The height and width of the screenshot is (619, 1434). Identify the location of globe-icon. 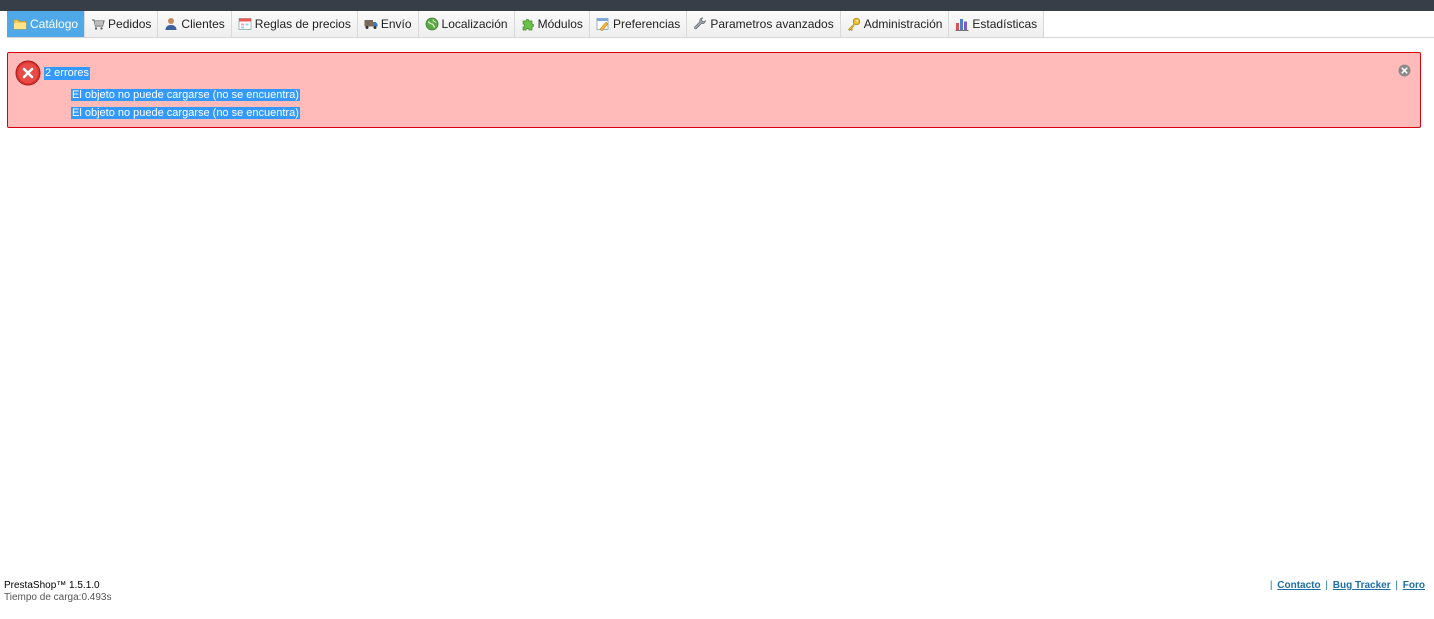
(432, 24).